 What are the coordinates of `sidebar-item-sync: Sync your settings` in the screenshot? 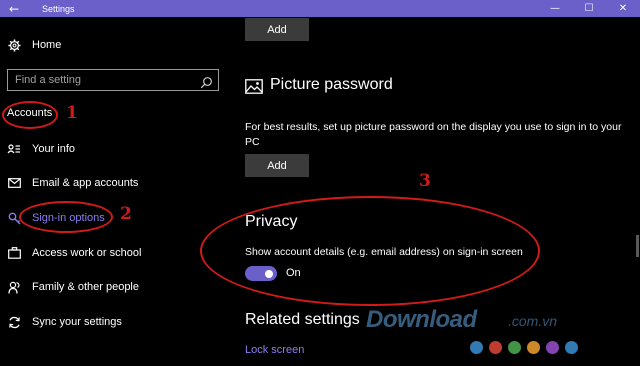 It's located at (114, 322).